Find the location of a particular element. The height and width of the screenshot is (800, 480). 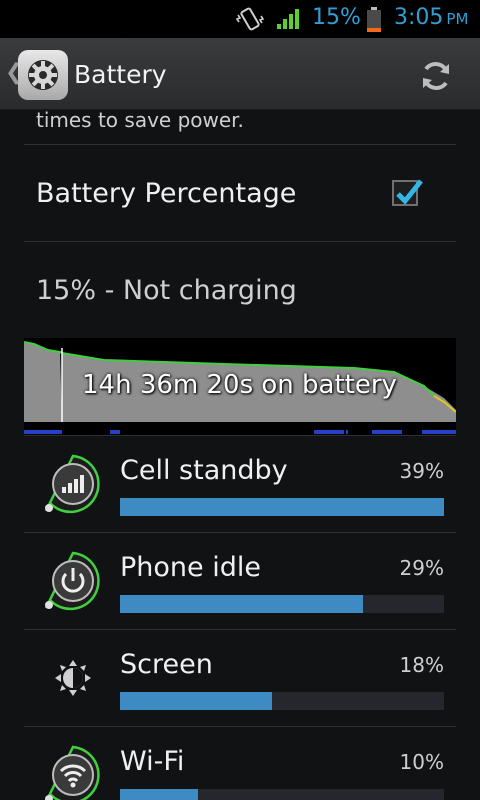

refresh-button is located at coordinates (436, 76).